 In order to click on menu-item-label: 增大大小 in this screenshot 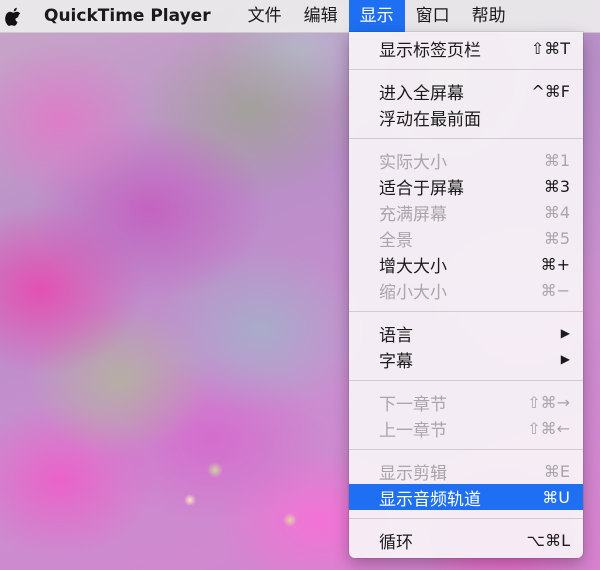, I will do `click(413, 266)`.